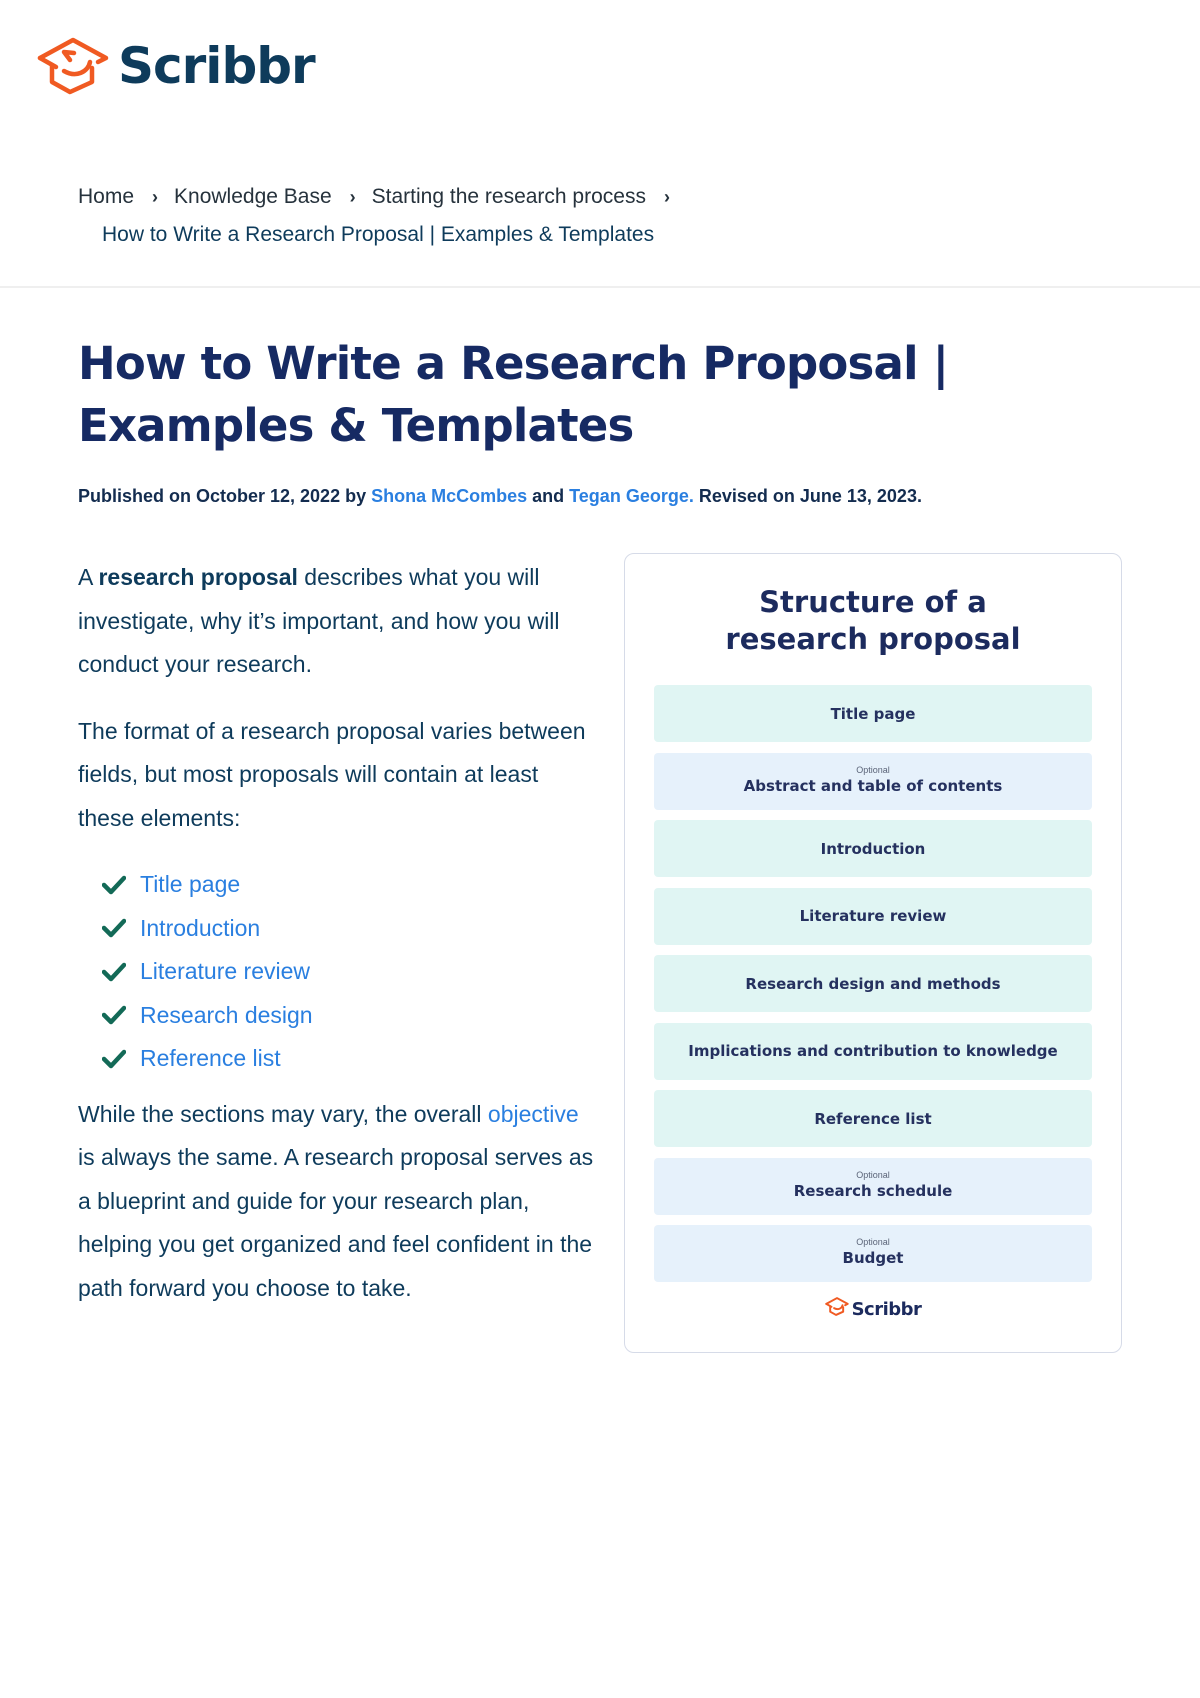 This screenshot has height=1698, width=1200. What do you see at coordinates (600, 287) in the screenshot?
I see `header-divider` at bounding box center [600, 287].